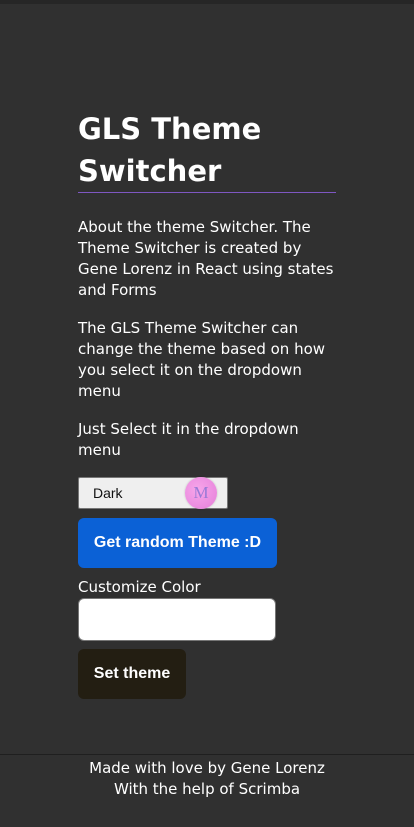  What do you see at coordinates (207, 2) in the screenshot?
I see `top-strip` at bounding box center [207, 2].